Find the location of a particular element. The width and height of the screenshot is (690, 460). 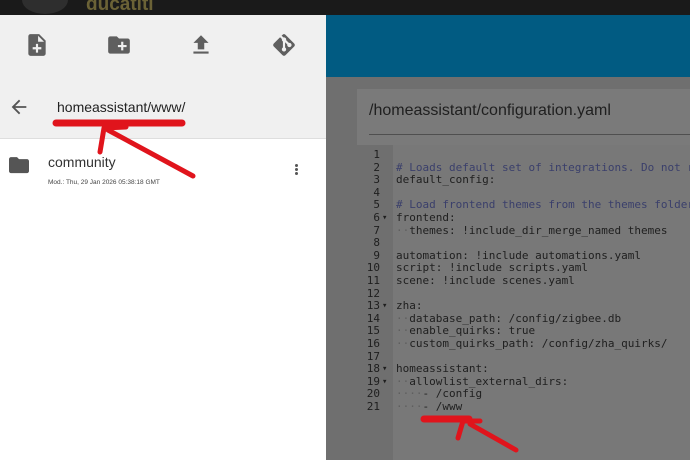

directory-path-bar: homeassistant/www/ is located at coordinates (163, 107).